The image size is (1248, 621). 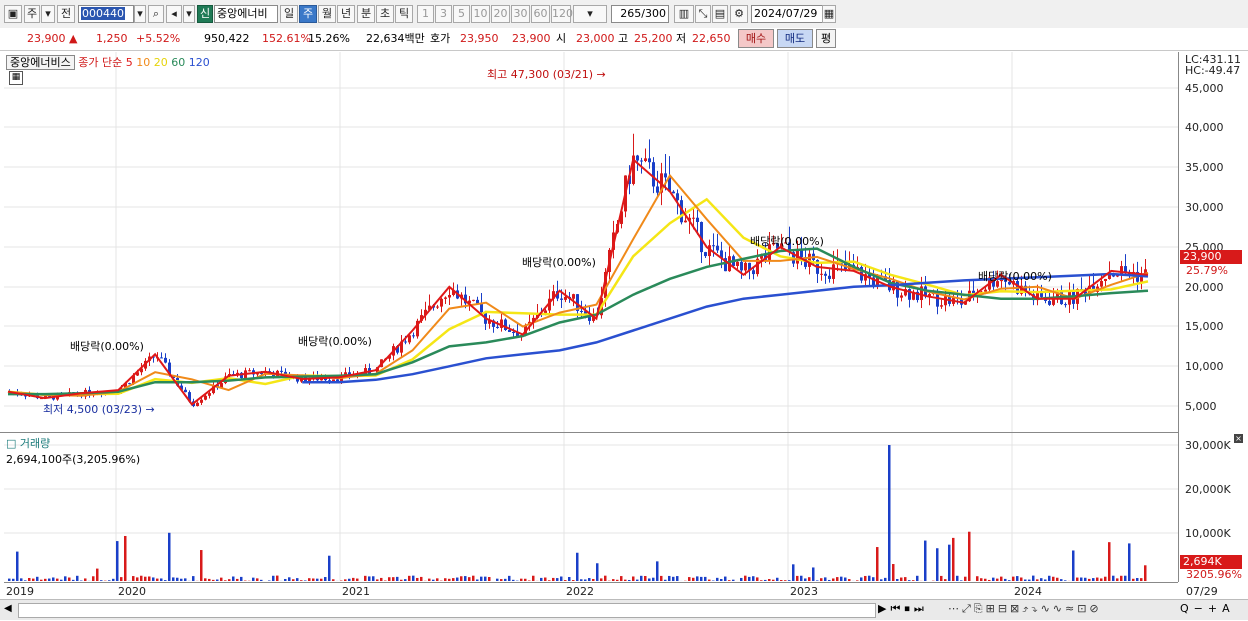 I want to click on step-dropdown: ▾, so click(x=590, y=14).